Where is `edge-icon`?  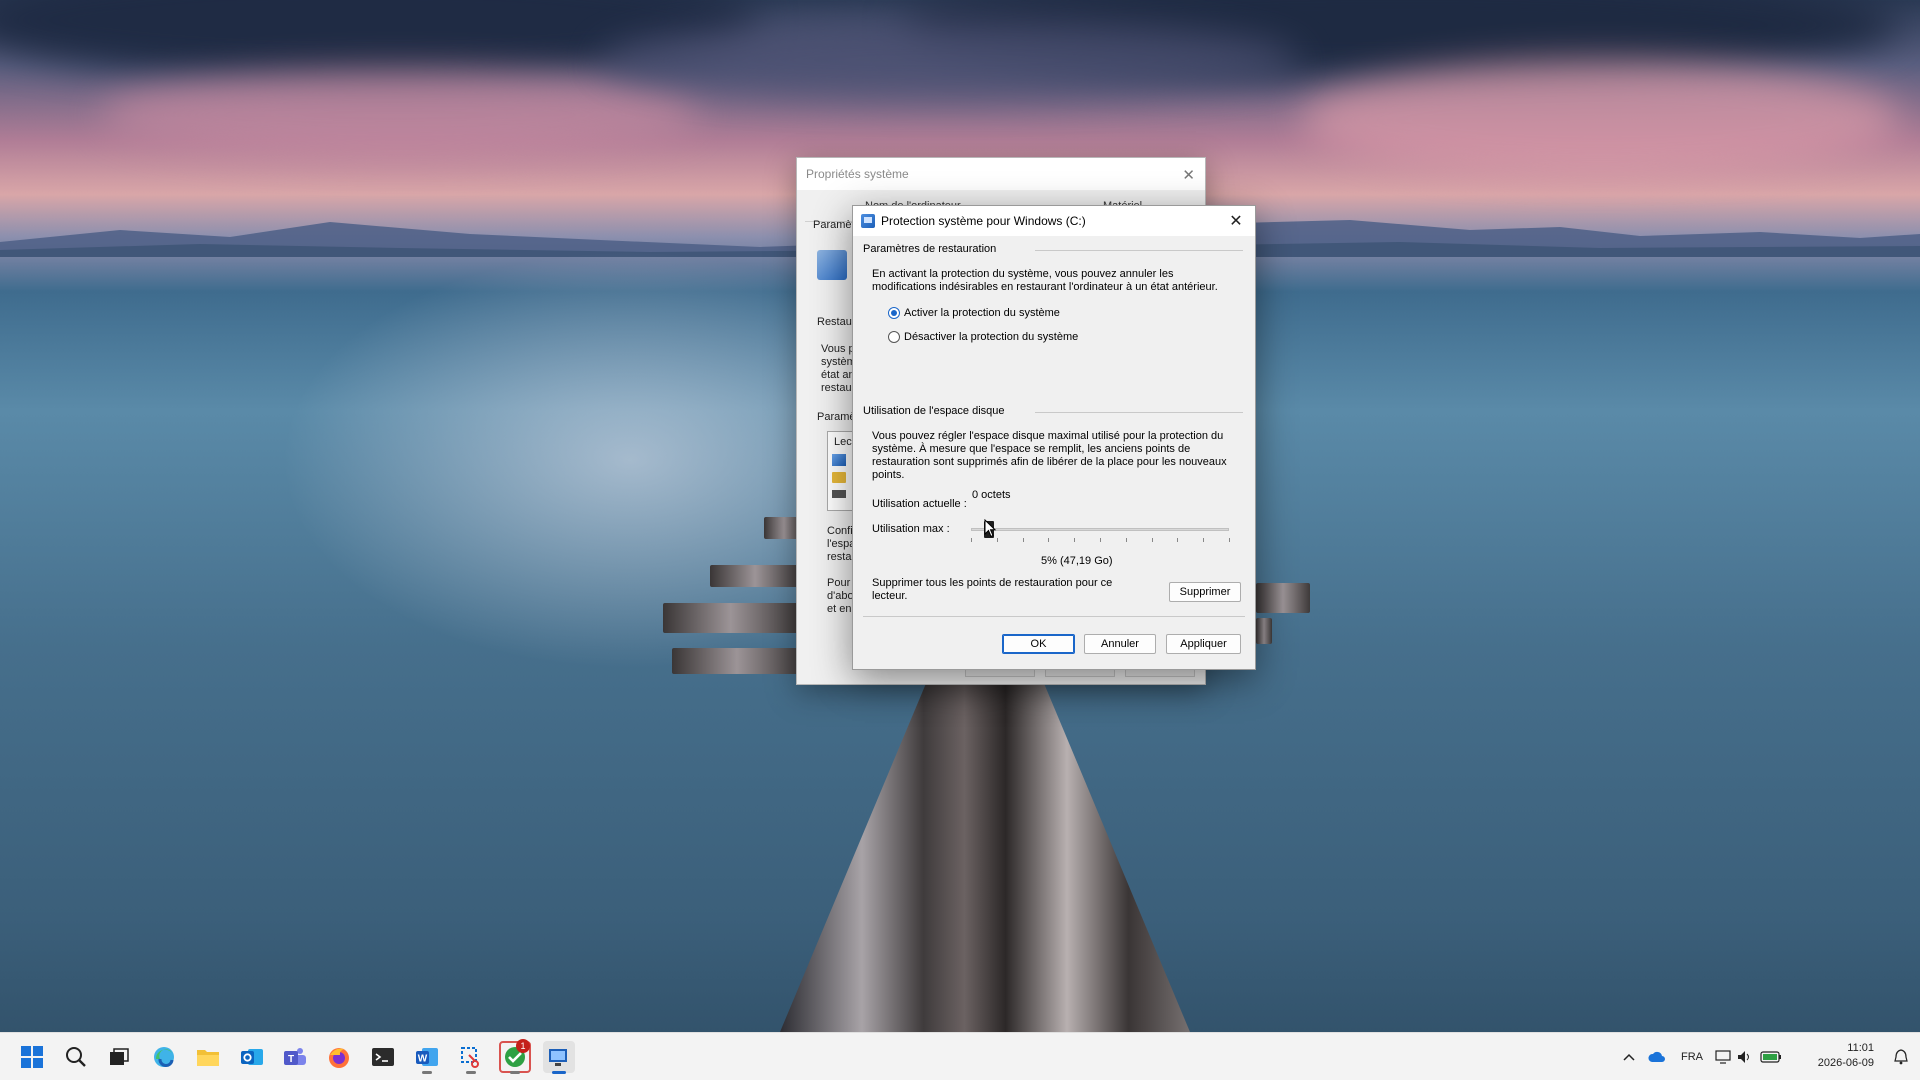 edge-icon is located at coordinates (164, 1057).